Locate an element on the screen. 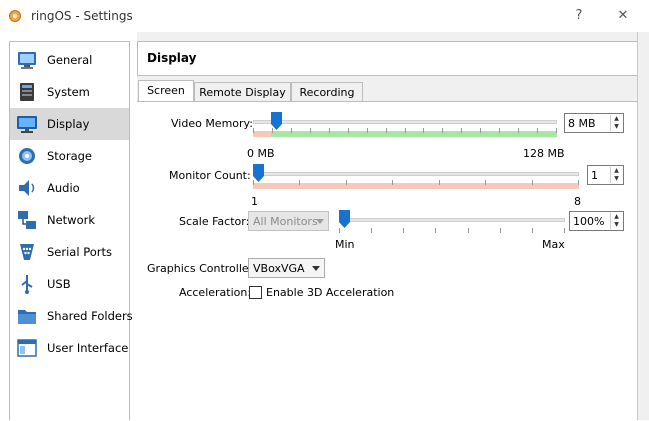  graphics-controller-value: VBoxVGA is located at coordinates (279, 268).